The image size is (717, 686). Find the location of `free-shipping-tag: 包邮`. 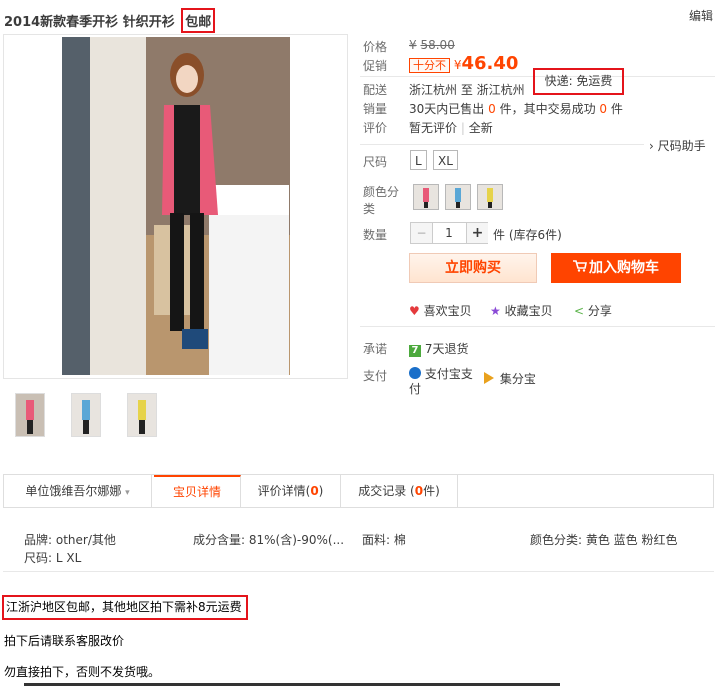

free-shipping-tag: 包邮 is located at coordinates (198, 20).